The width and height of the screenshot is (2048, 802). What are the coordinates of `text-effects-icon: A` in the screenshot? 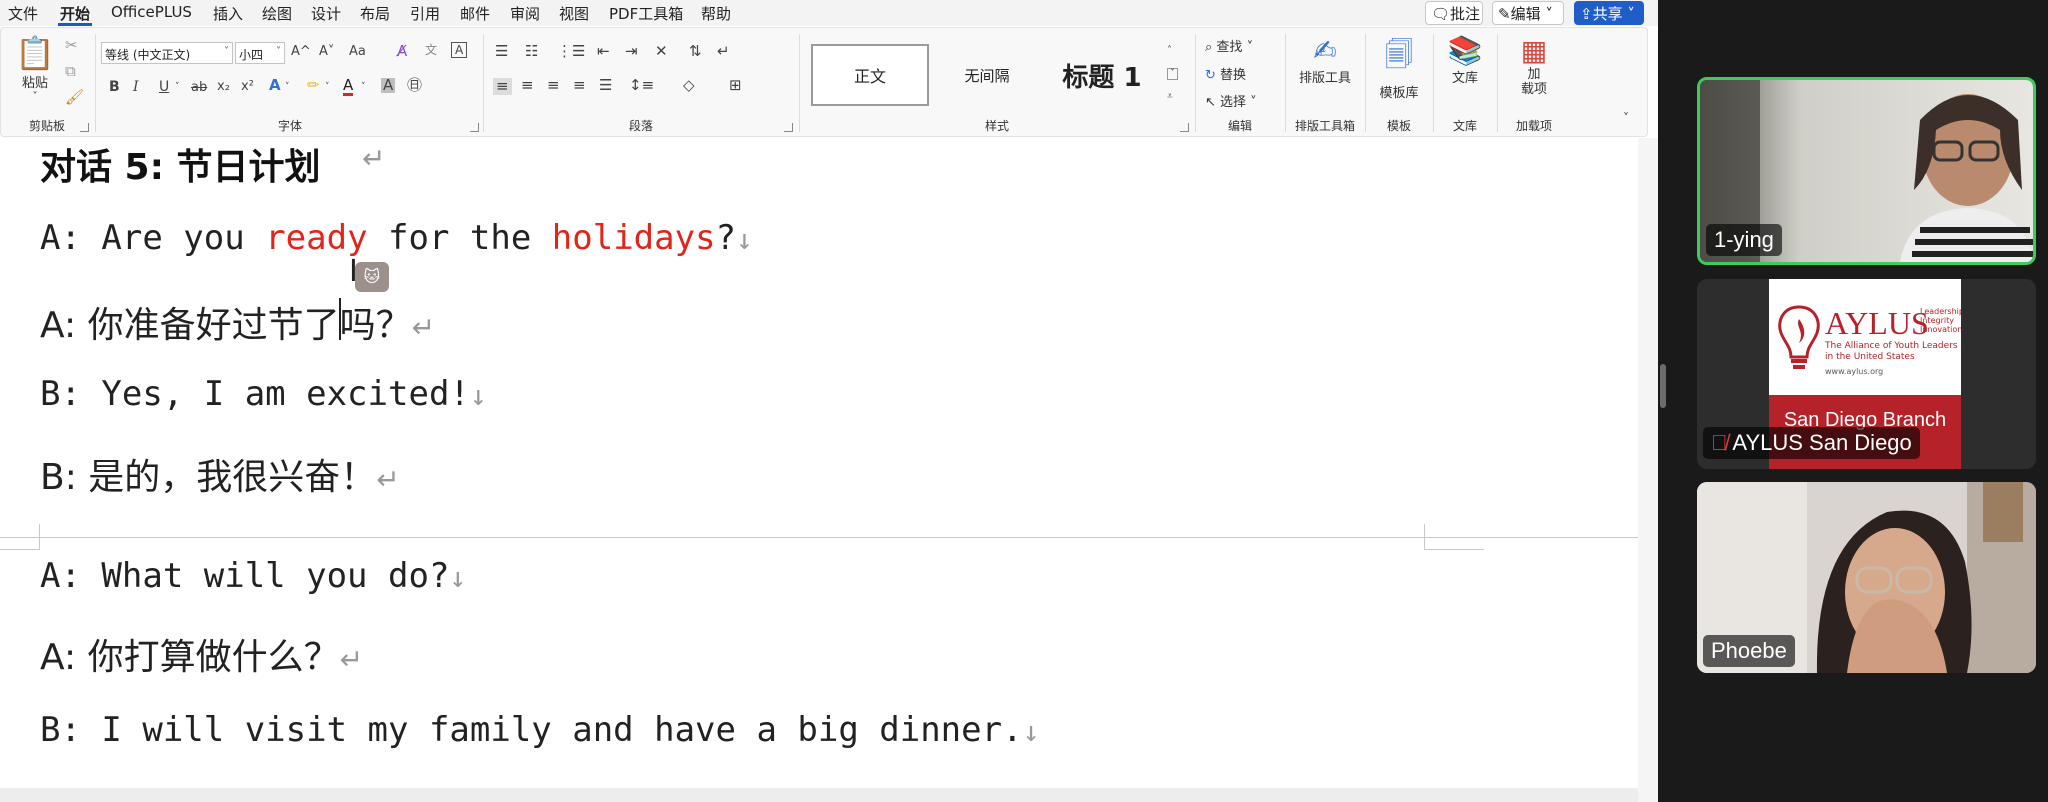 It's located at (275, 85).